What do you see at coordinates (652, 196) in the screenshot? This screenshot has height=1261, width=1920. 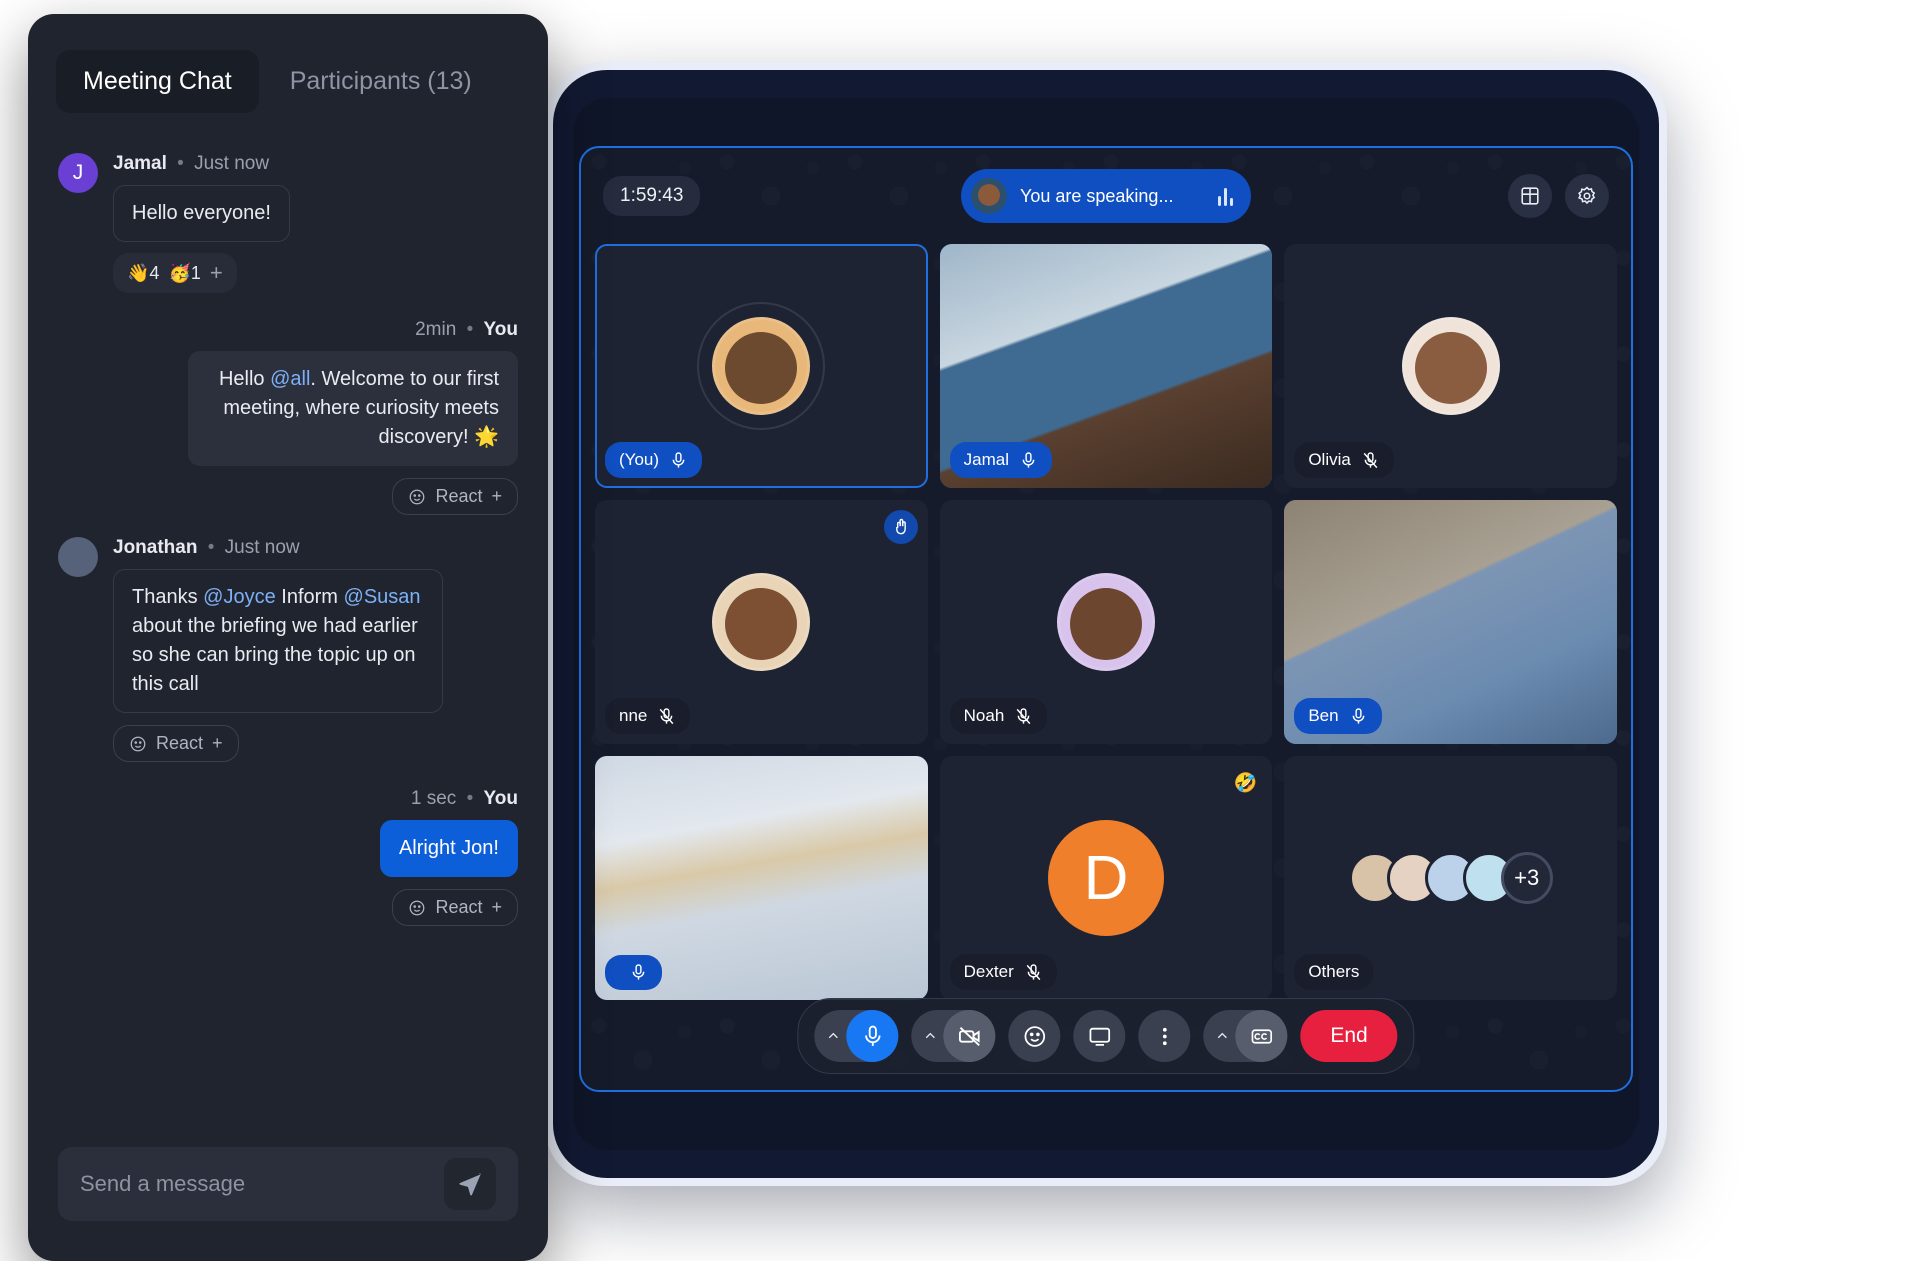 I see `meeting-timer: 1:59:43` at bounding box center [652, 196].